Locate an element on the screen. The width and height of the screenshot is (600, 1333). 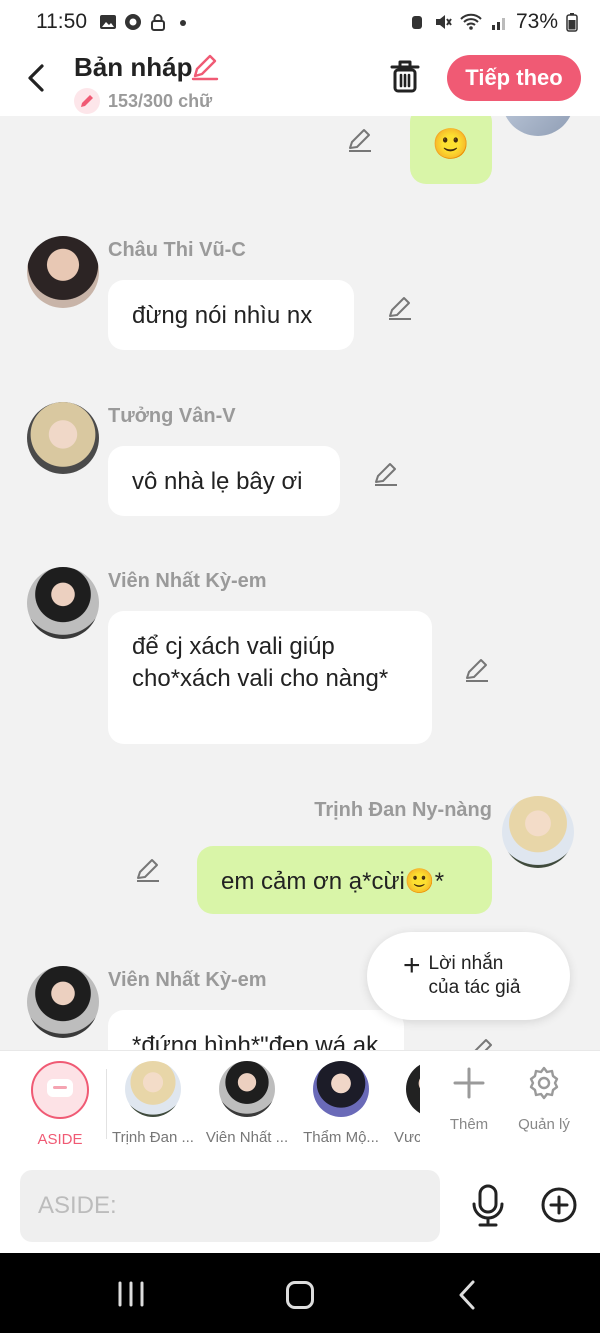
dot-icon is located at coordinates (183, 23).